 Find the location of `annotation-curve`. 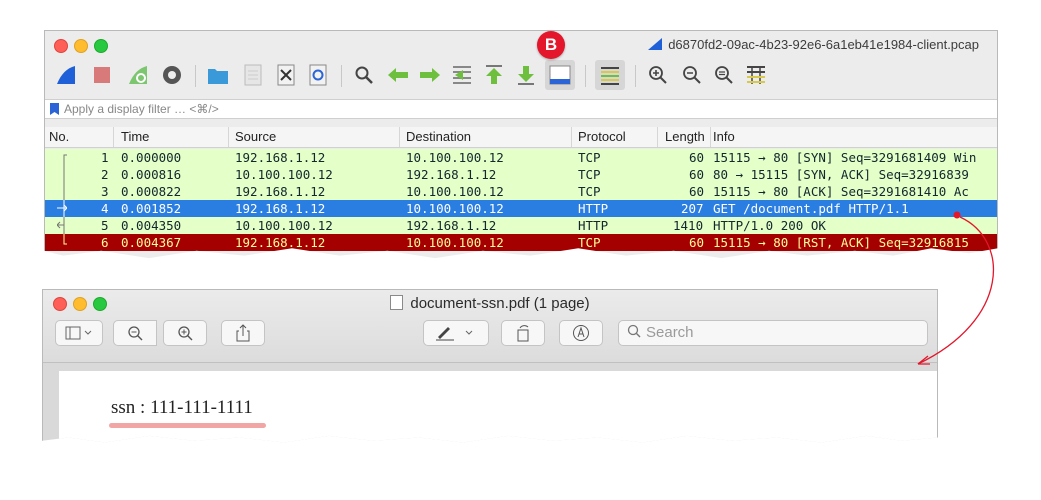

annotation-curve is located at coordinates (956, 290).